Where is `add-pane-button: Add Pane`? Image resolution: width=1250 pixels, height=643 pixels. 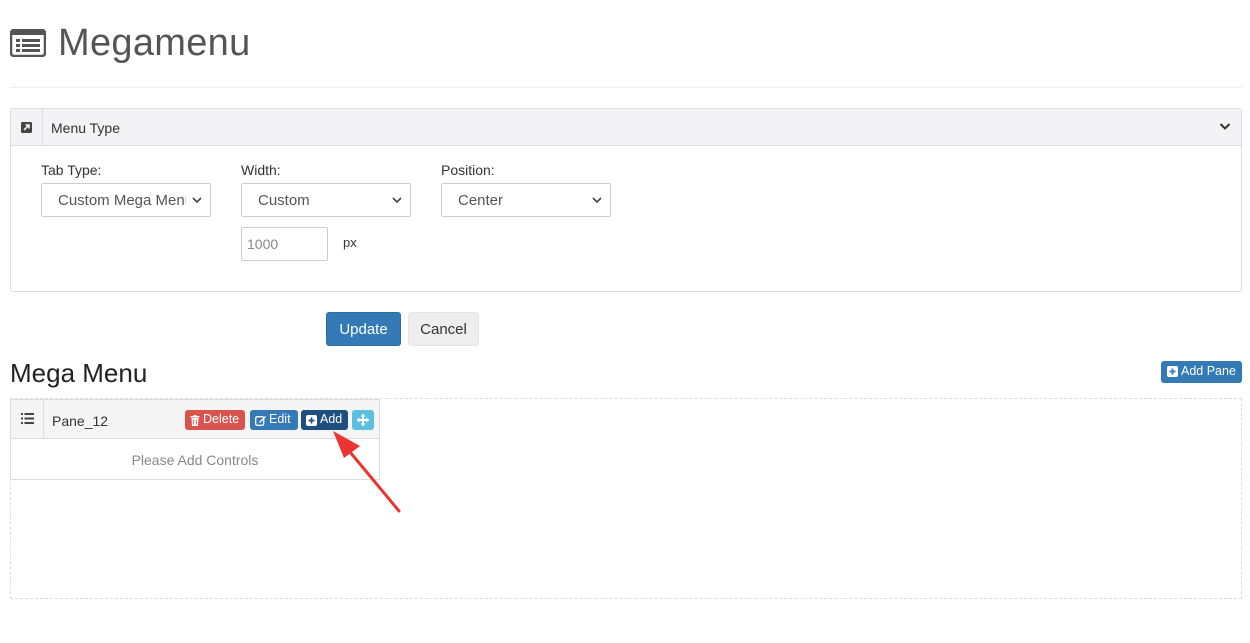
add-pane-button: Add Pane is located at coordinates (1201, 372).